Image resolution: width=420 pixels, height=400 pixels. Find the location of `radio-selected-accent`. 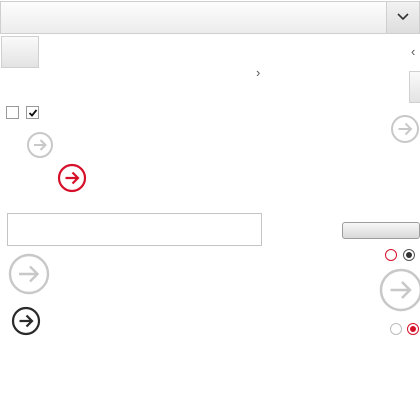

radio-selected-accent is located at coordinates (413, 329).